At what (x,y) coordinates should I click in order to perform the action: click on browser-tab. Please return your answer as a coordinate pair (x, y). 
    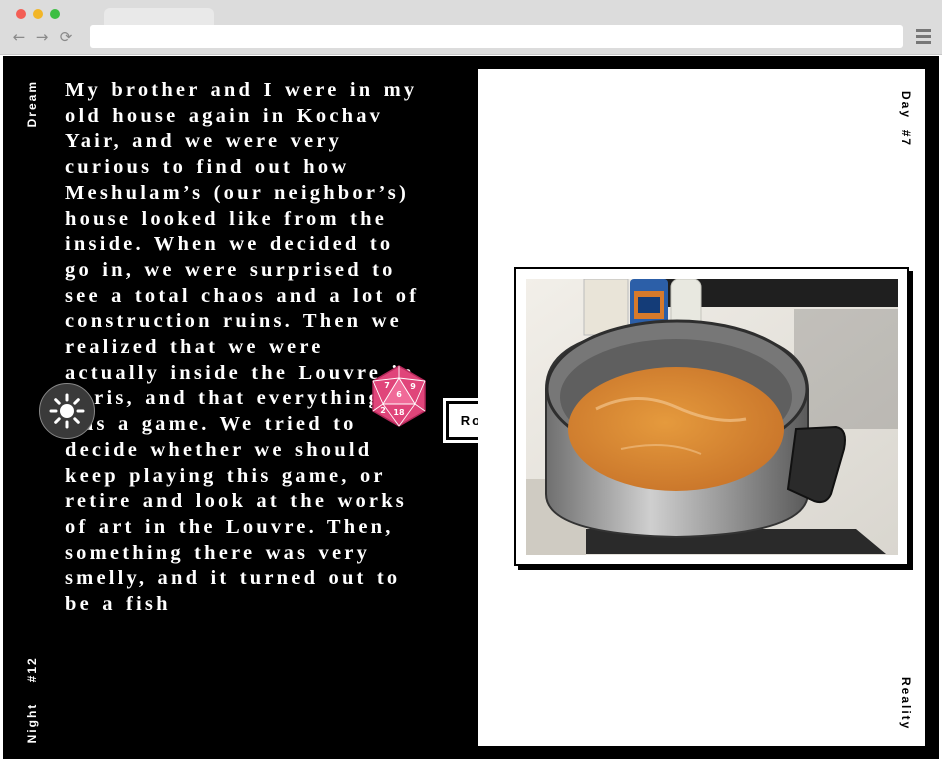
    Looking at the image, I should click on (159, 17).